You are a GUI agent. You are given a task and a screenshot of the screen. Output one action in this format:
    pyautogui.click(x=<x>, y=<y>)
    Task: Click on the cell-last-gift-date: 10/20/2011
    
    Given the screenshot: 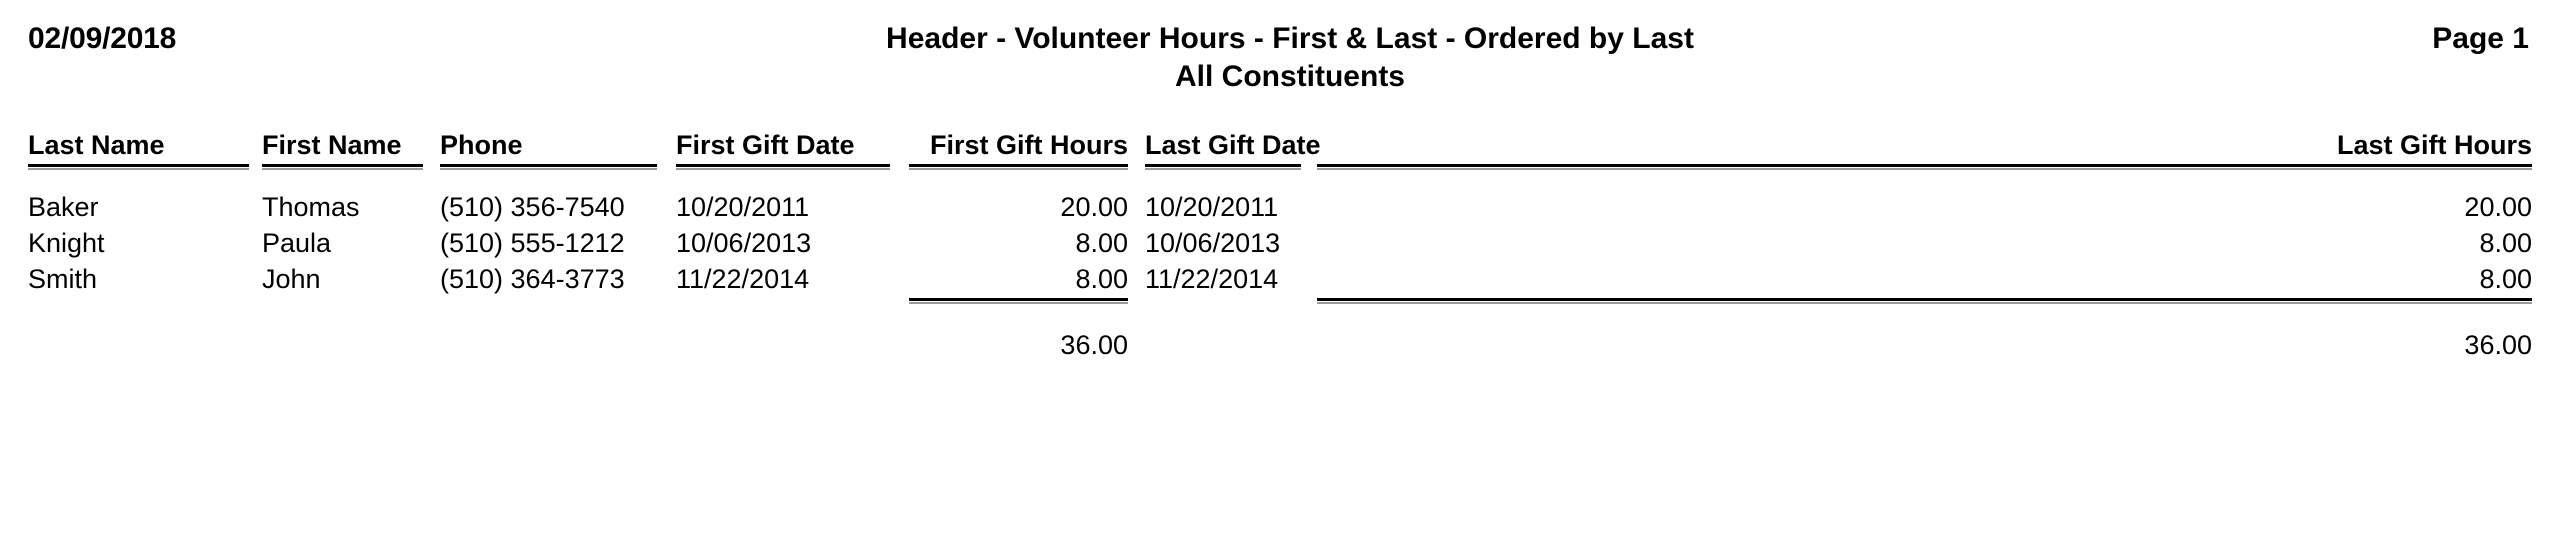 What is the action you would take?
    pyautogui.click(x=1212, y=207)
    